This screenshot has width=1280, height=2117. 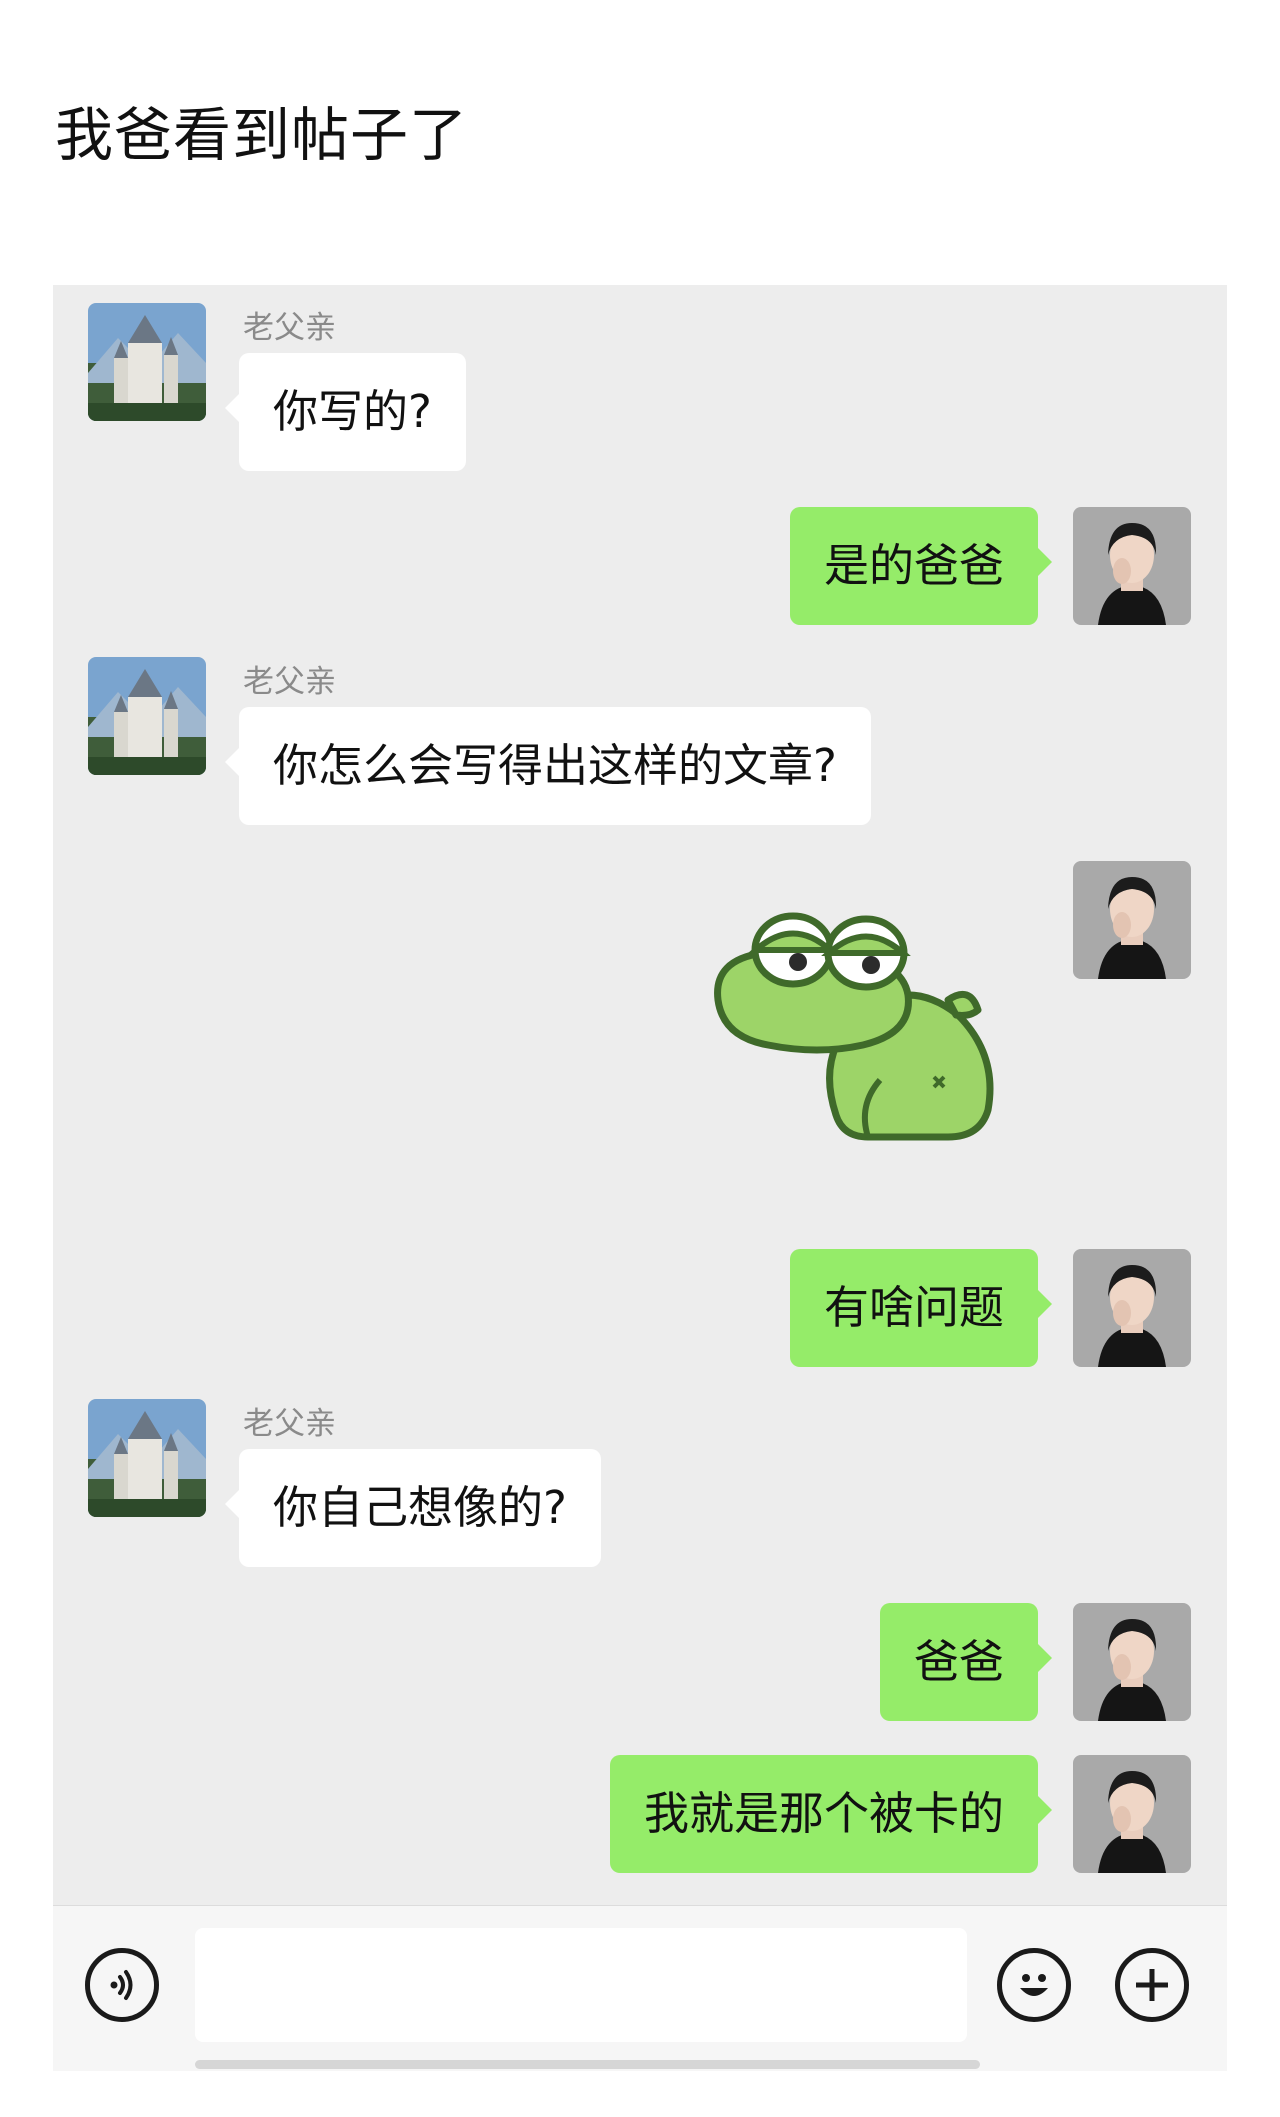 I want to click on message-bubble: 是的爸爸, so click(x=921, y=566).